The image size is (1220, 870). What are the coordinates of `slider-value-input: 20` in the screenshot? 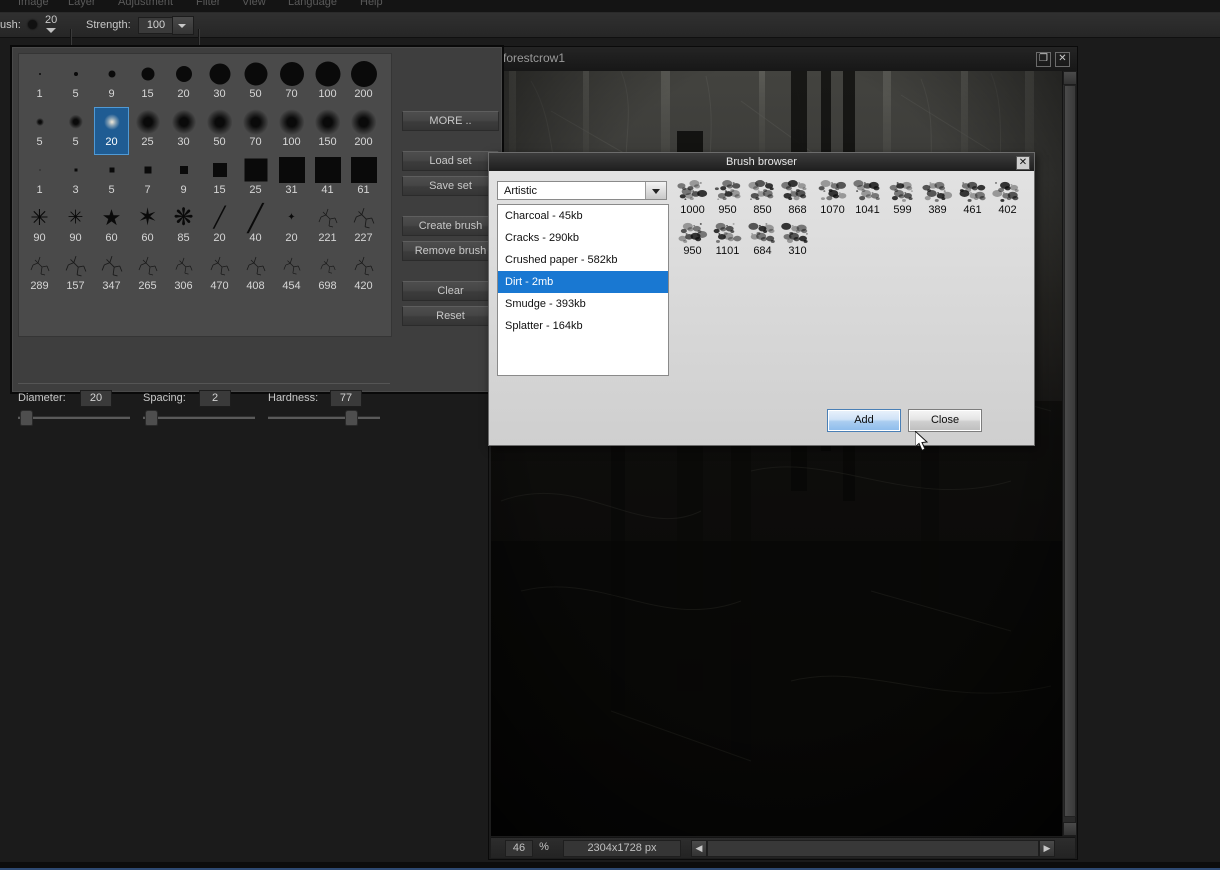 It's located at (96, 398).